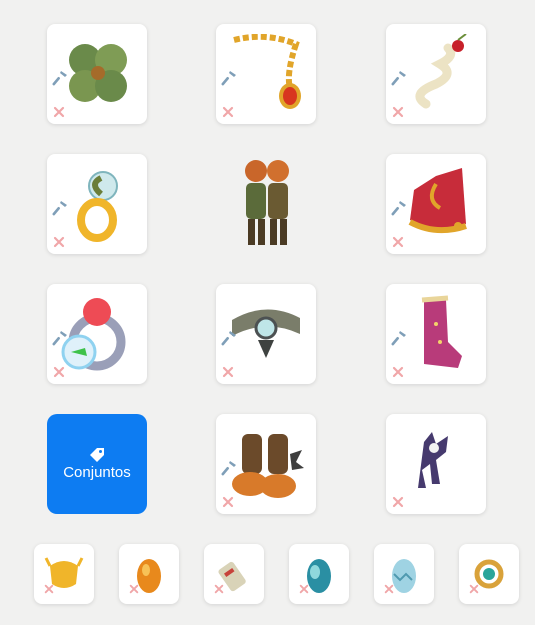 The height and width of the screenshot is (625, 535). I want to click on slot-clover-shield, so click(97, 74).